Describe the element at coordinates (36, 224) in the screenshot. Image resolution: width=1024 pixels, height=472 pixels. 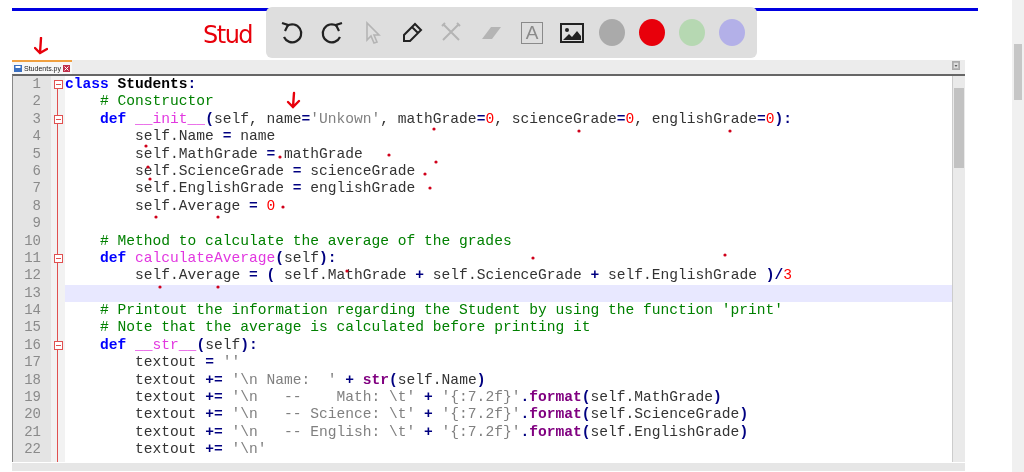
I see `line-number: 9` at that location.